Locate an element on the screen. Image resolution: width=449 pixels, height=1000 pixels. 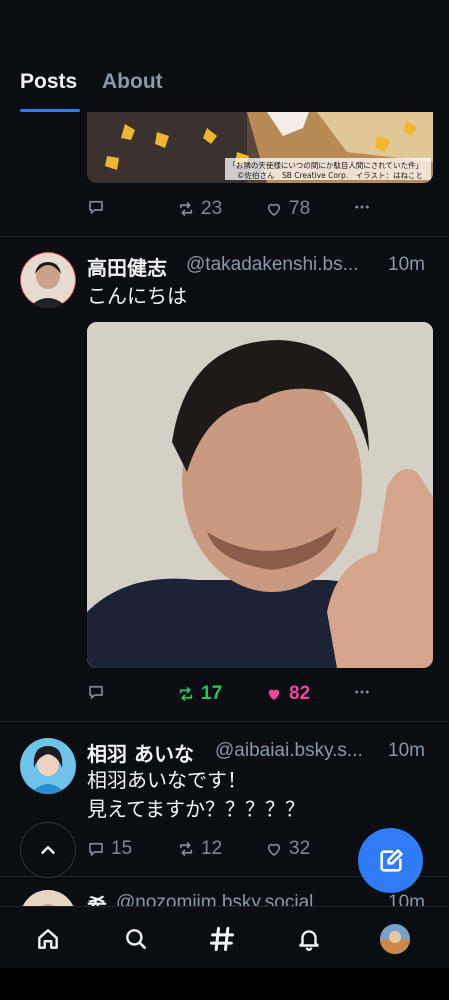
repost-count: 12 is located at coordinates (212, 848).